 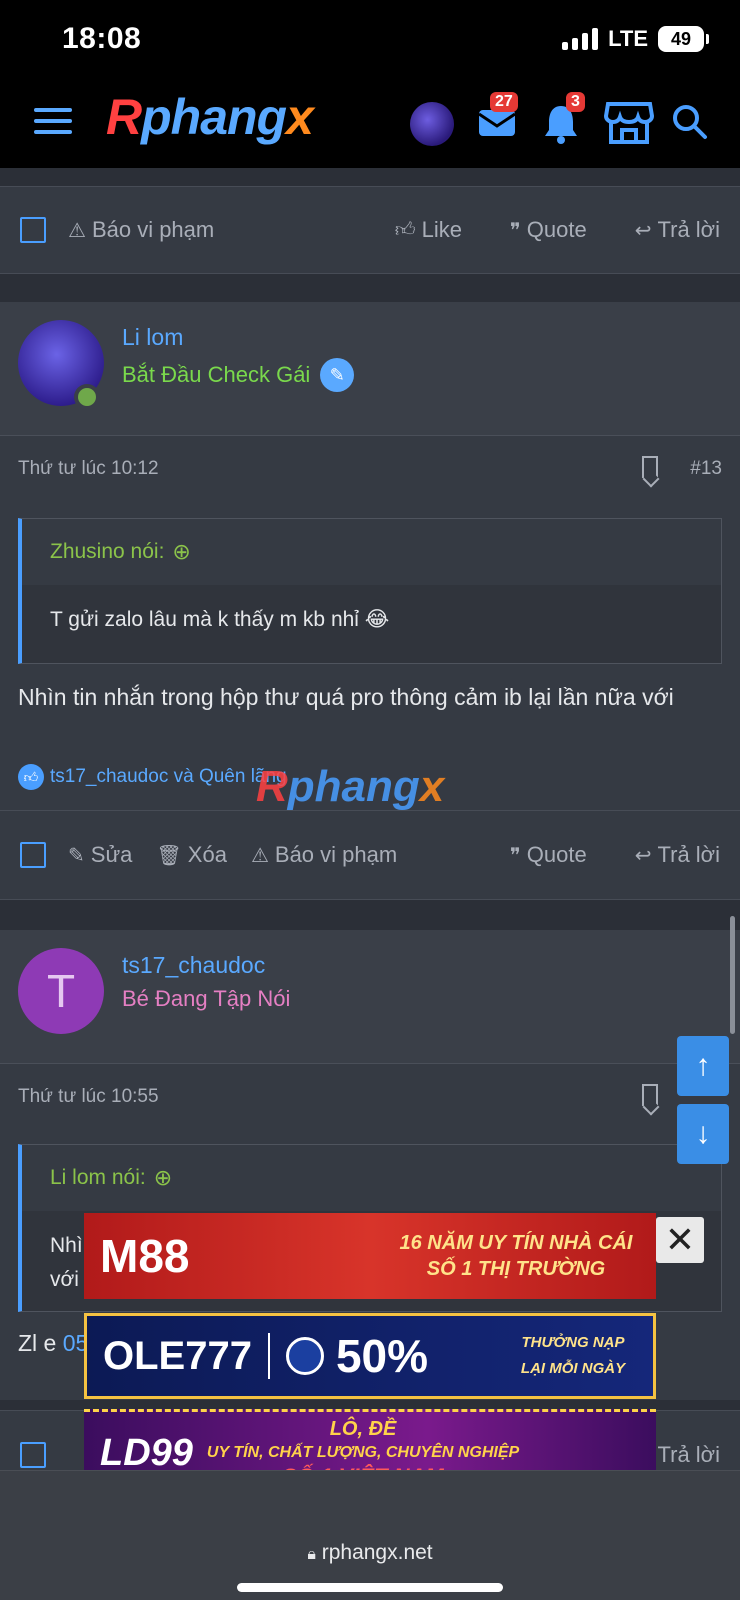 I want to click on lock-icon: 🔒︎, so click(x=311, y=1554).